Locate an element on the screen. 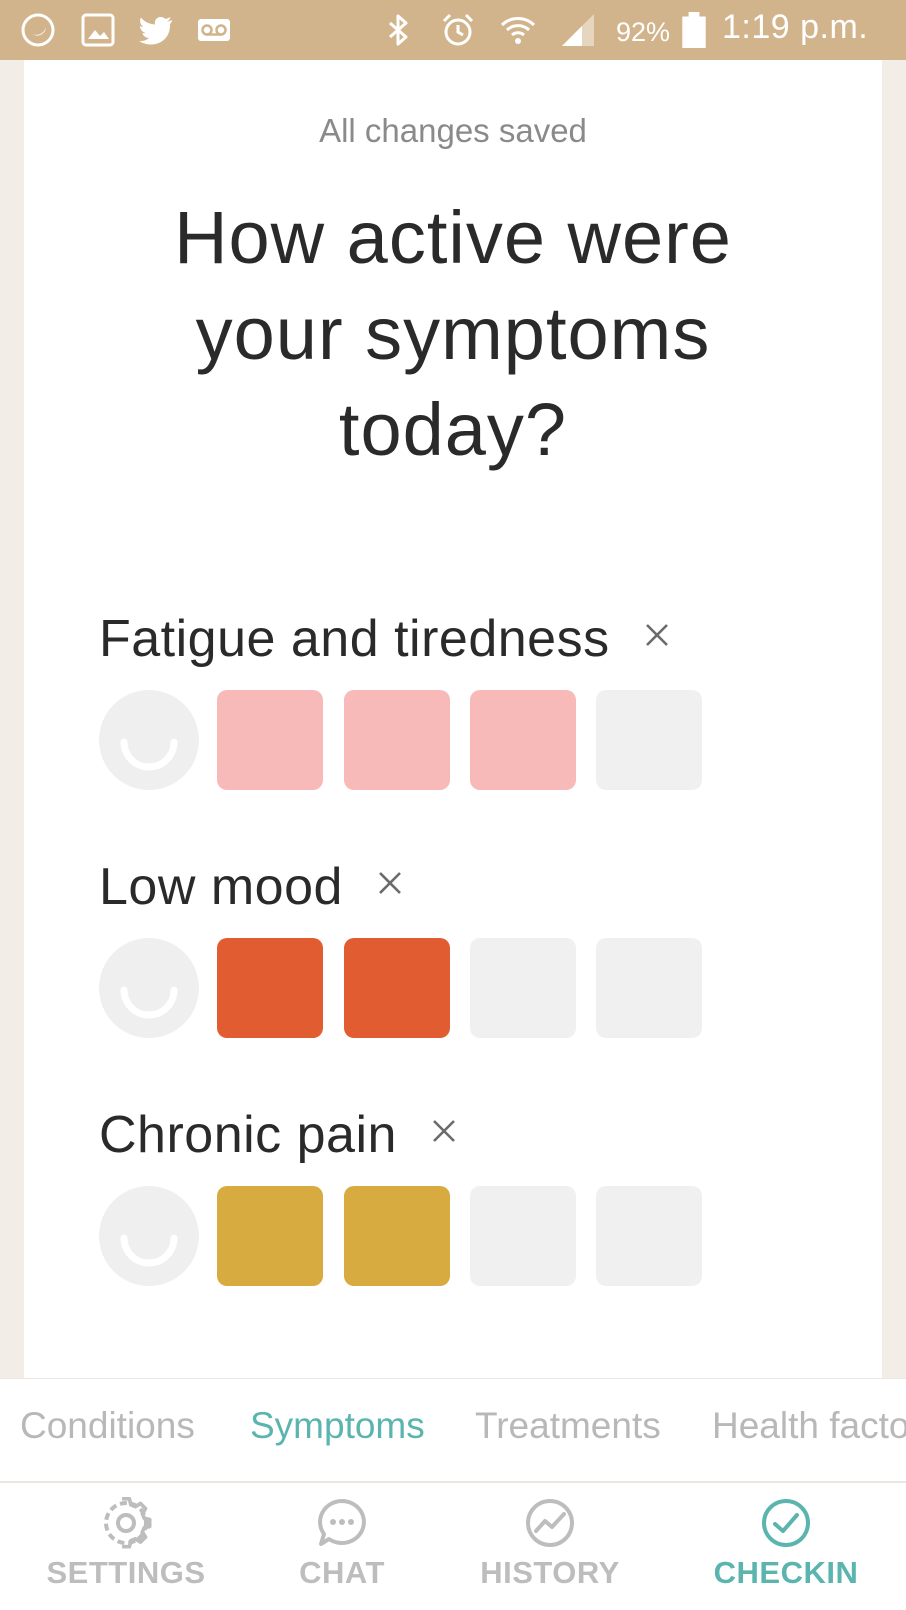 The height and width of the screenshot is (1610, 906). moon-icon is located at coordinates (38, 30).